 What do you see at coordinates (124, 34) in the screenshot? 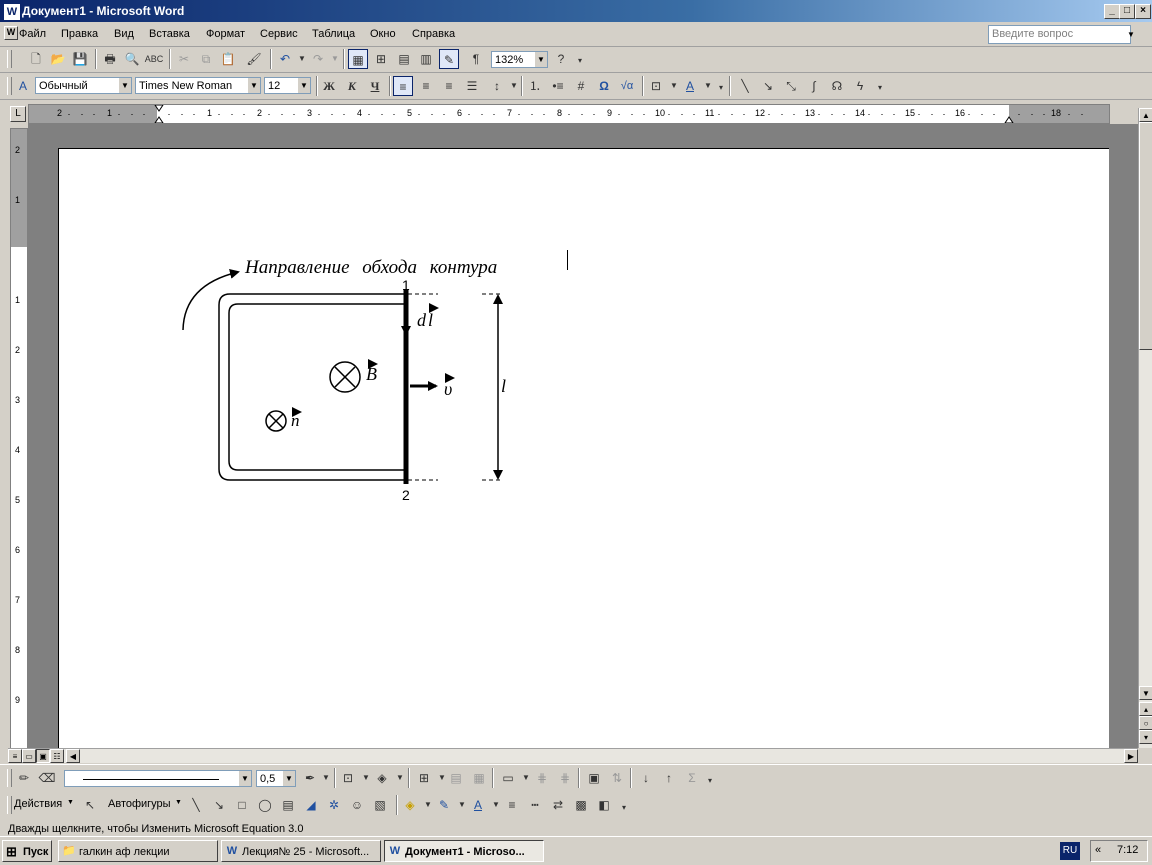
I see `menu-view: Вид` at bounding box center [124, 34].